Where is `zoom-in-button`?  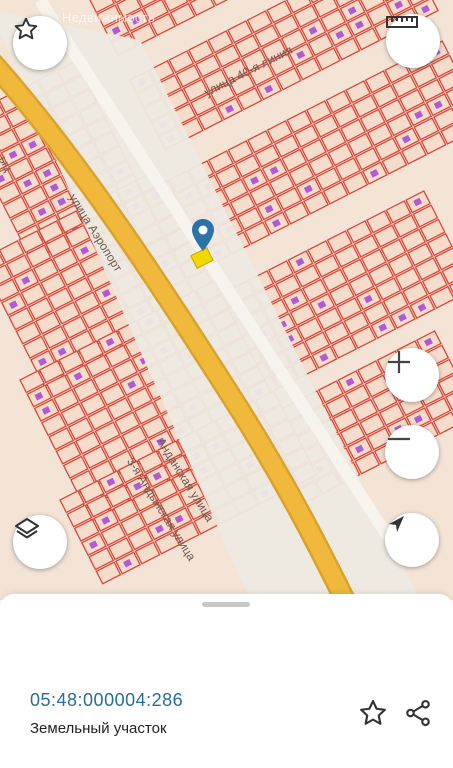
zoom-in-button is located at coordinates (412, 375).